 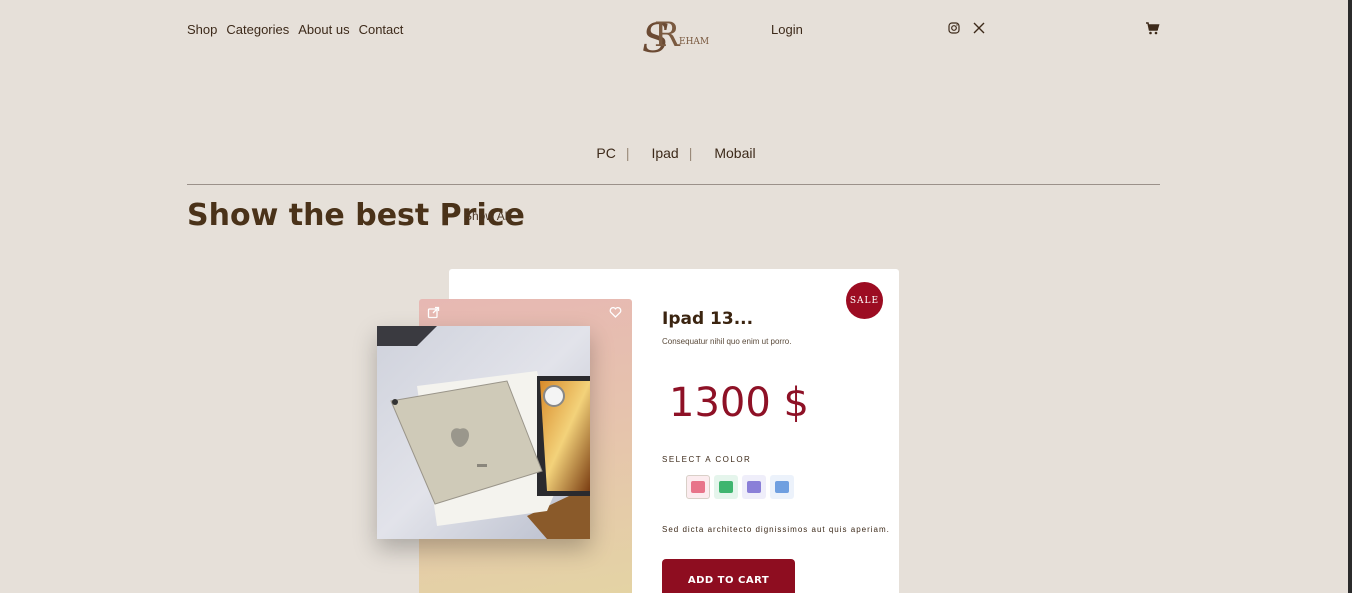 I want to click on tab-pc: PC, so click(x=605, y=153).